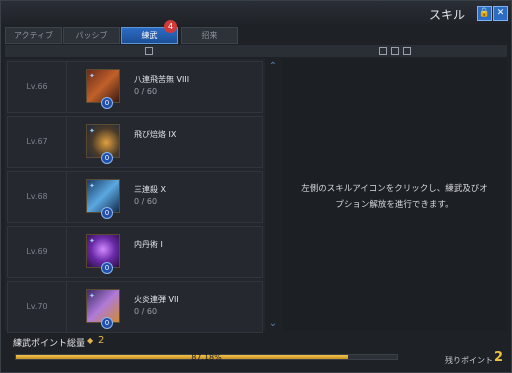  Describe the element at coordinates (33, 35) in the screenshot. I see `tab-active: アクティブ` at that location.